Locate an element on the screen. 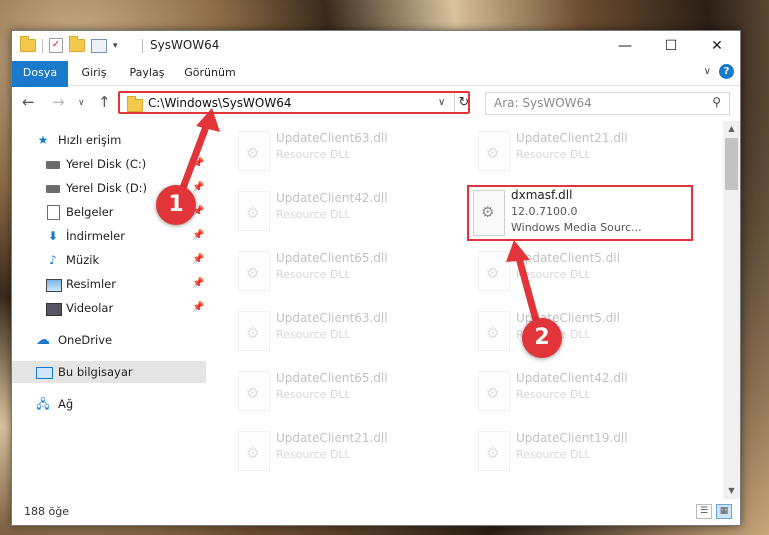 Image resolution: width=769 pixels, height=535 pixels. customize-toolbar-icon: ▾ is located at coordinates (115, 46).